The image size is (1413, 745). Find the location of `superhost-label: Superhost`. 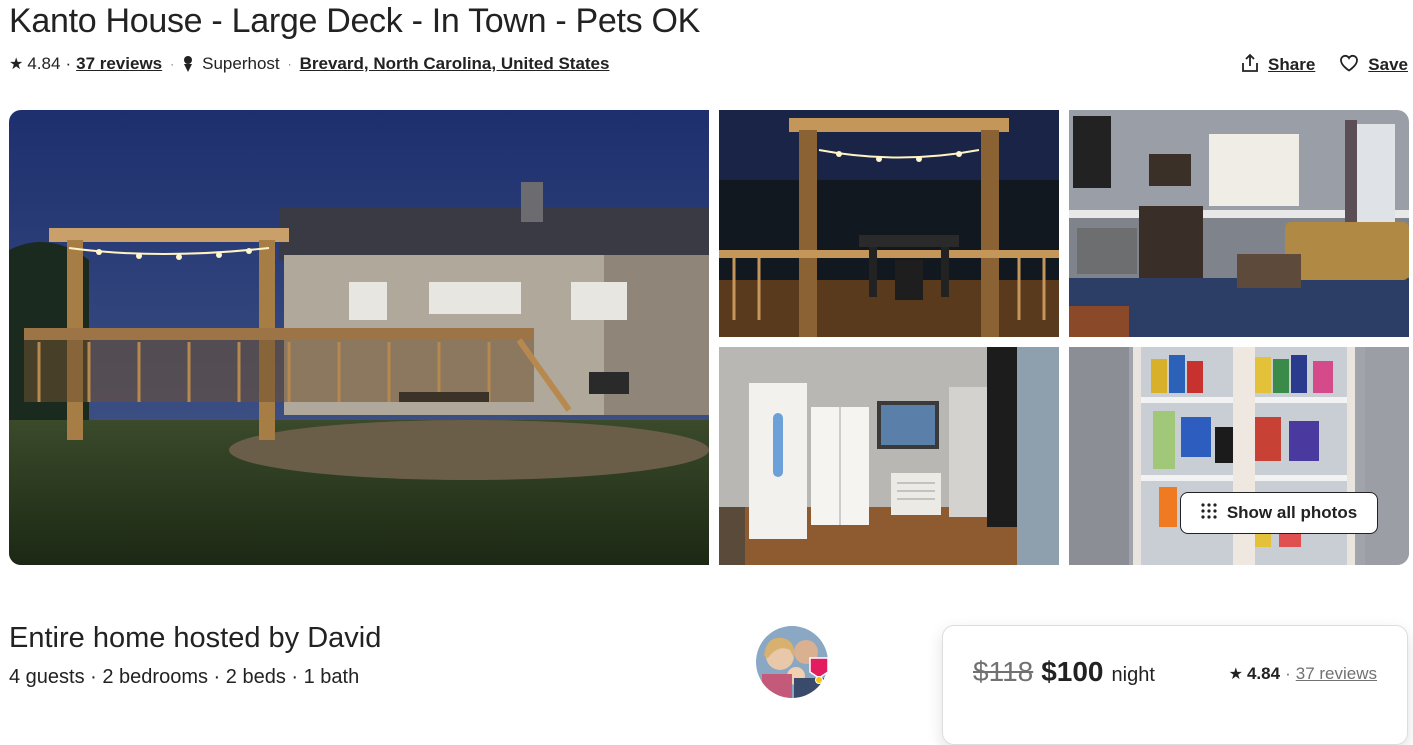

superhost-label: Superhost is located at coordinates (241, 63).